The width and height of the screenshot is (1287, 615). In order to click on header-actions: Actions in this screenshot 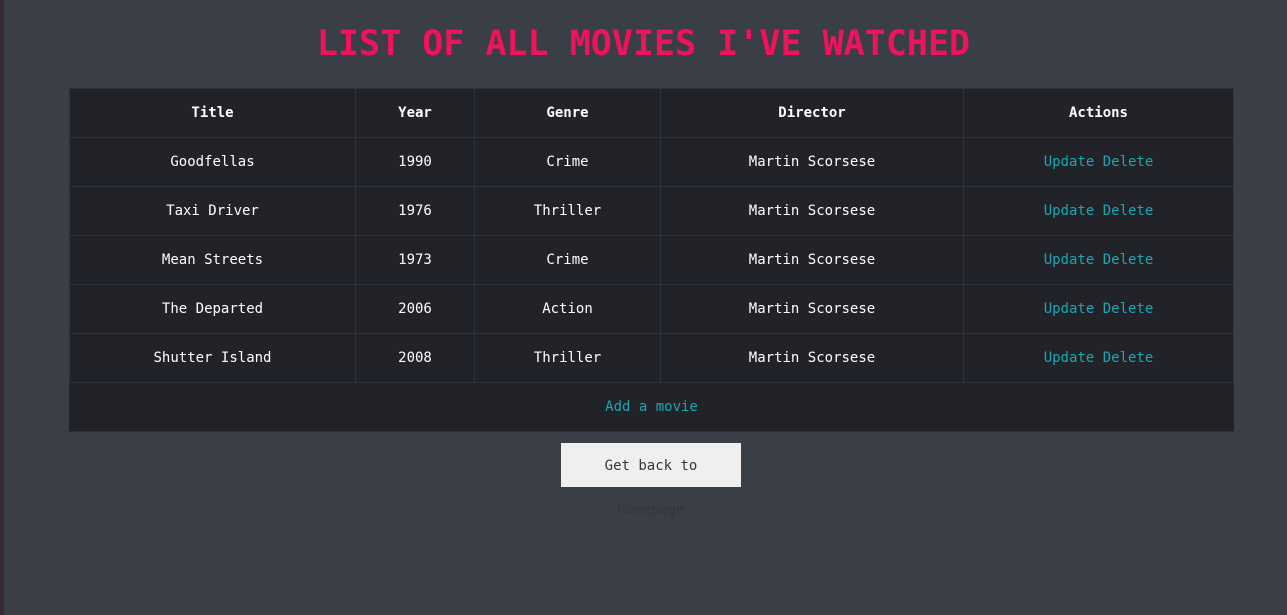, I will do `click(1098, 113)`.